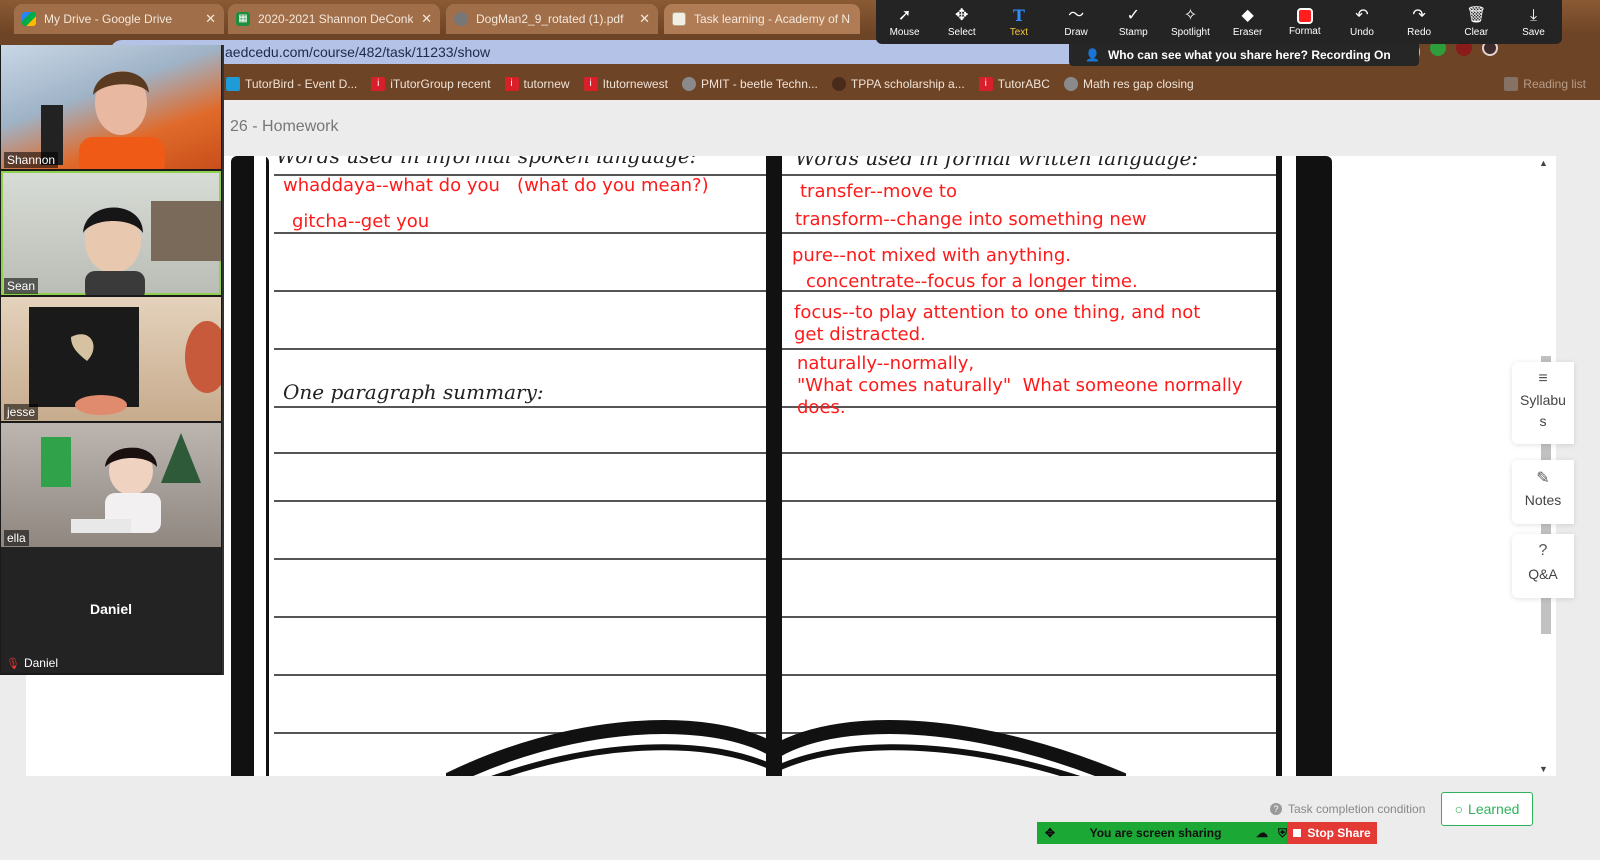 The width and height of the screenshot is (1600, 860). What do you see at coordinates (1487, 809) in the screenshot?
I see `learned-button: ○ Learned` at bounding box center [1487, 809].